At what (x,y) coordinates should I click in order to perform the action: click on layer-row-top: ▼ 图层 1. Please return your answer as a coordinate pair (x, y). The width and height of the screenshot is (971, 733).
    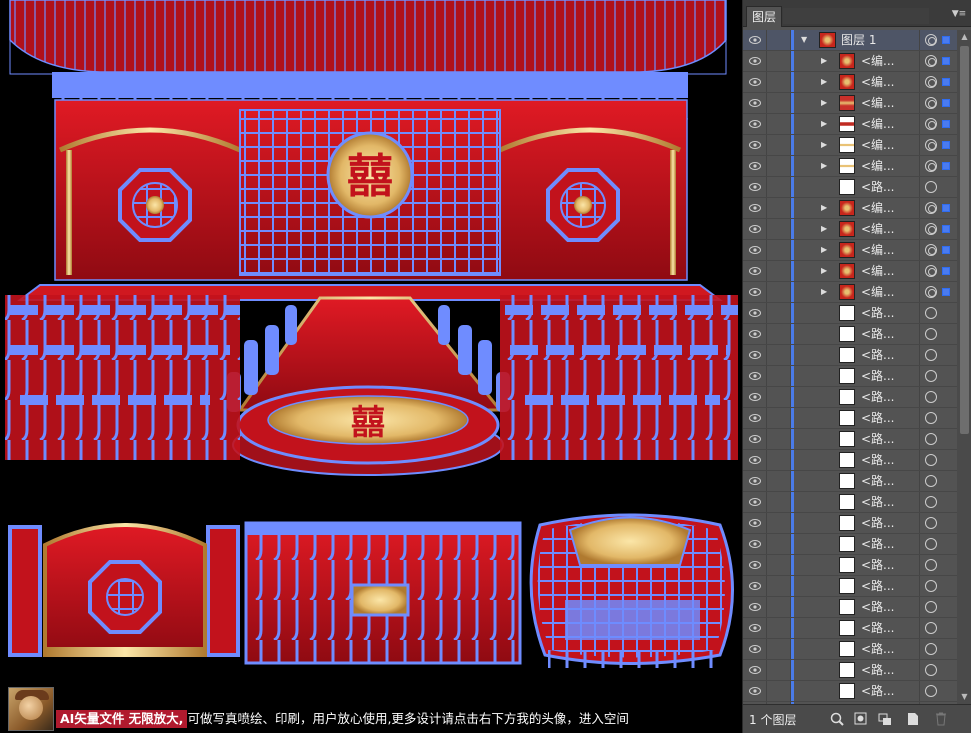
    Looking at the image, I should click on (850, 40).